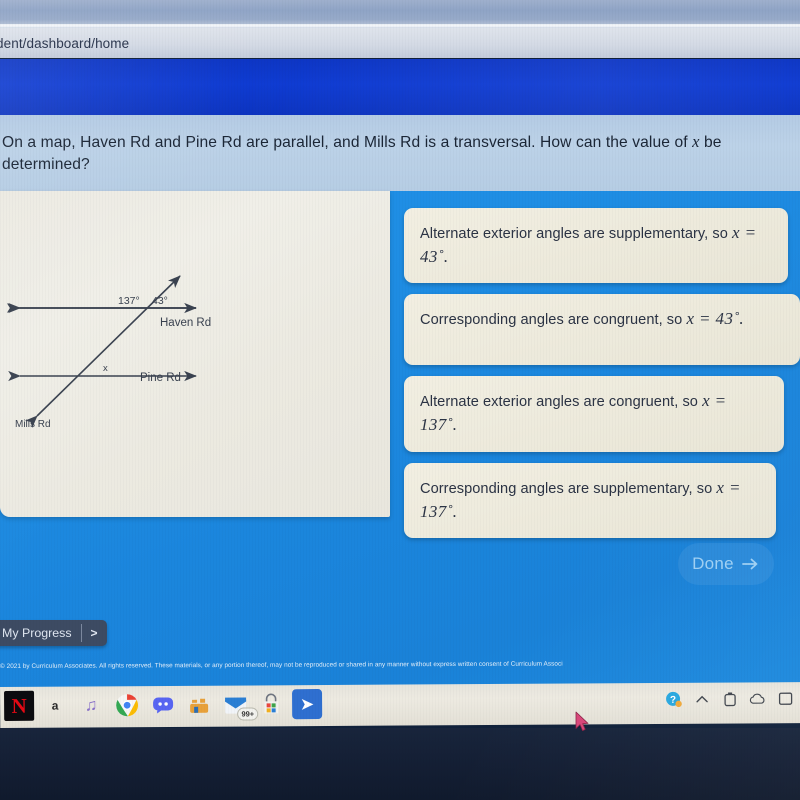  I want to click on music-icon: ♫, so click(91, 705).